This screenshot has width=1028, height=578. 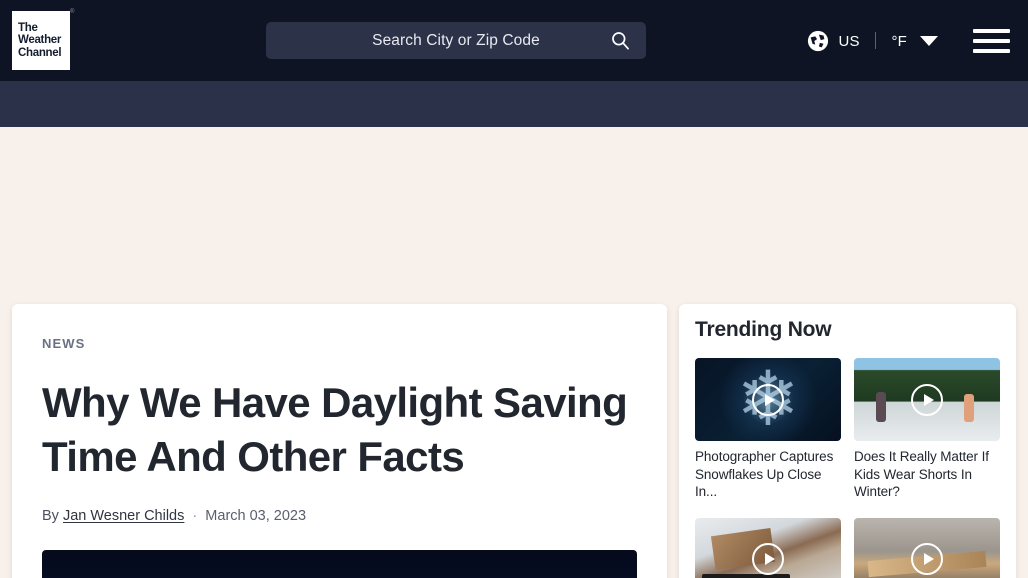 I want to click on logo-line-2: Weather, so click(x=40, y=40).